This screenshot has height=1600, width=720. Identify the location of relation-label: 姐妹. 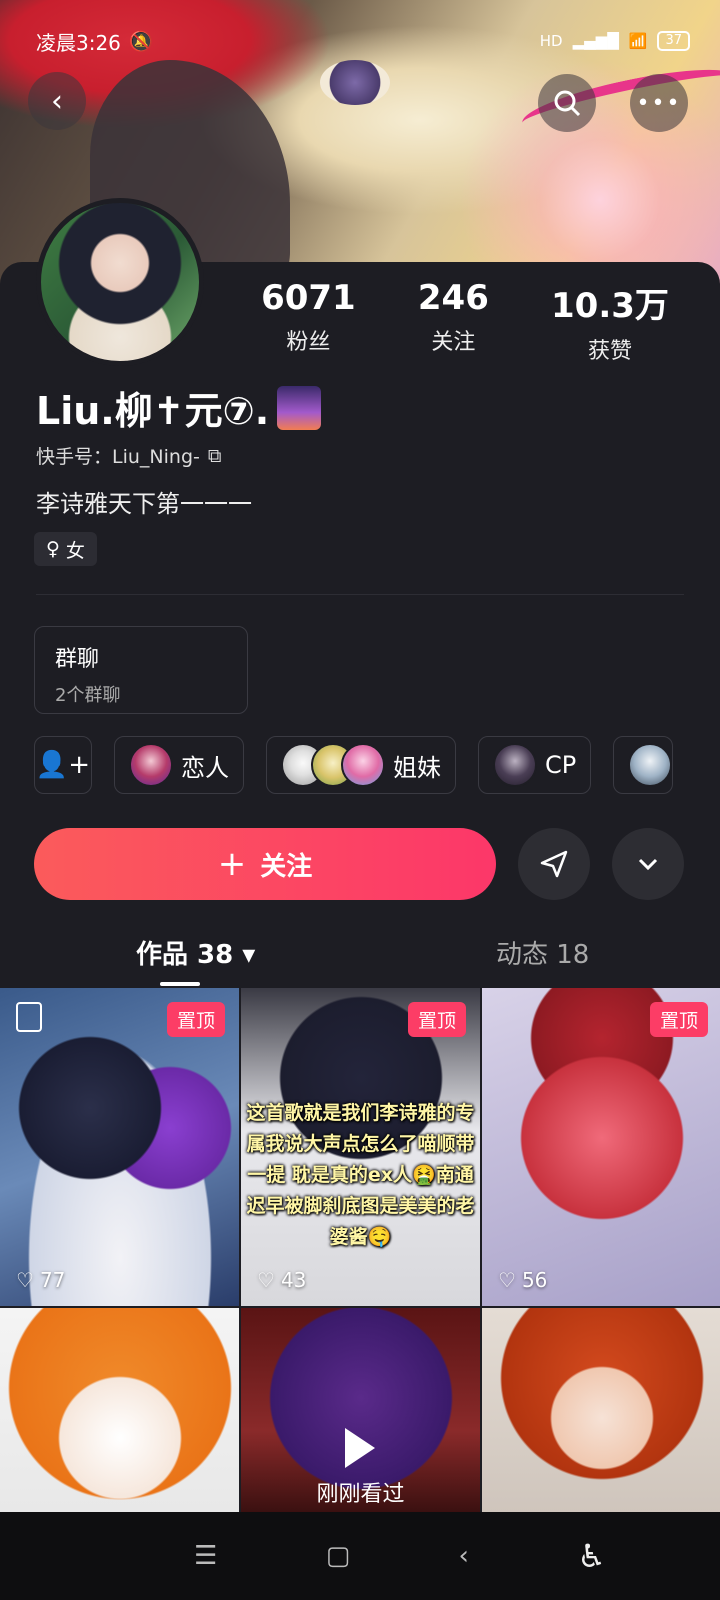
(417, 767).